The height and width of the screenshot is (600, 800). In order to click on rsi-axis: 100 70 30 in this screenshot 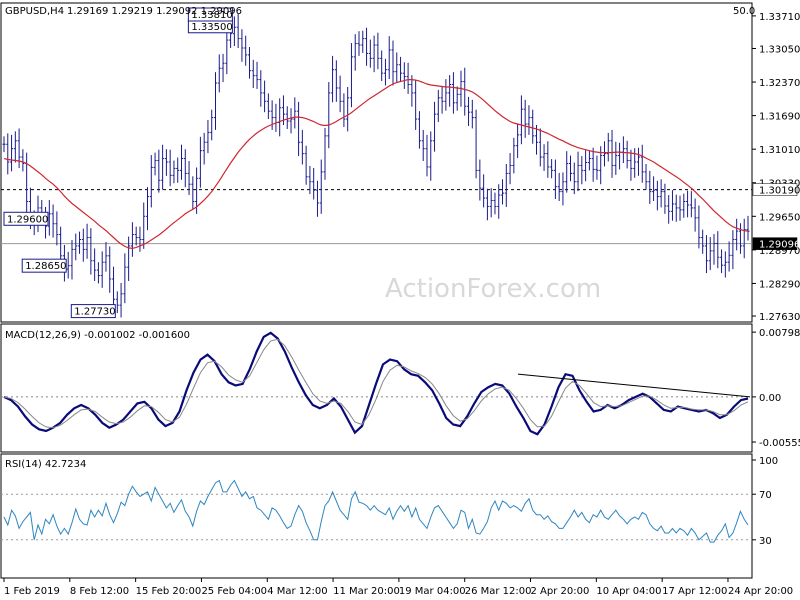, I will do `click(765, 501)`.